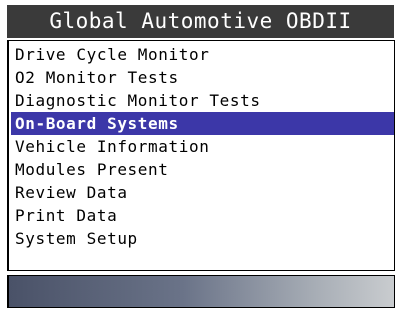  I want to click on menu-item-review-data: Review Data, so click(203, 192).